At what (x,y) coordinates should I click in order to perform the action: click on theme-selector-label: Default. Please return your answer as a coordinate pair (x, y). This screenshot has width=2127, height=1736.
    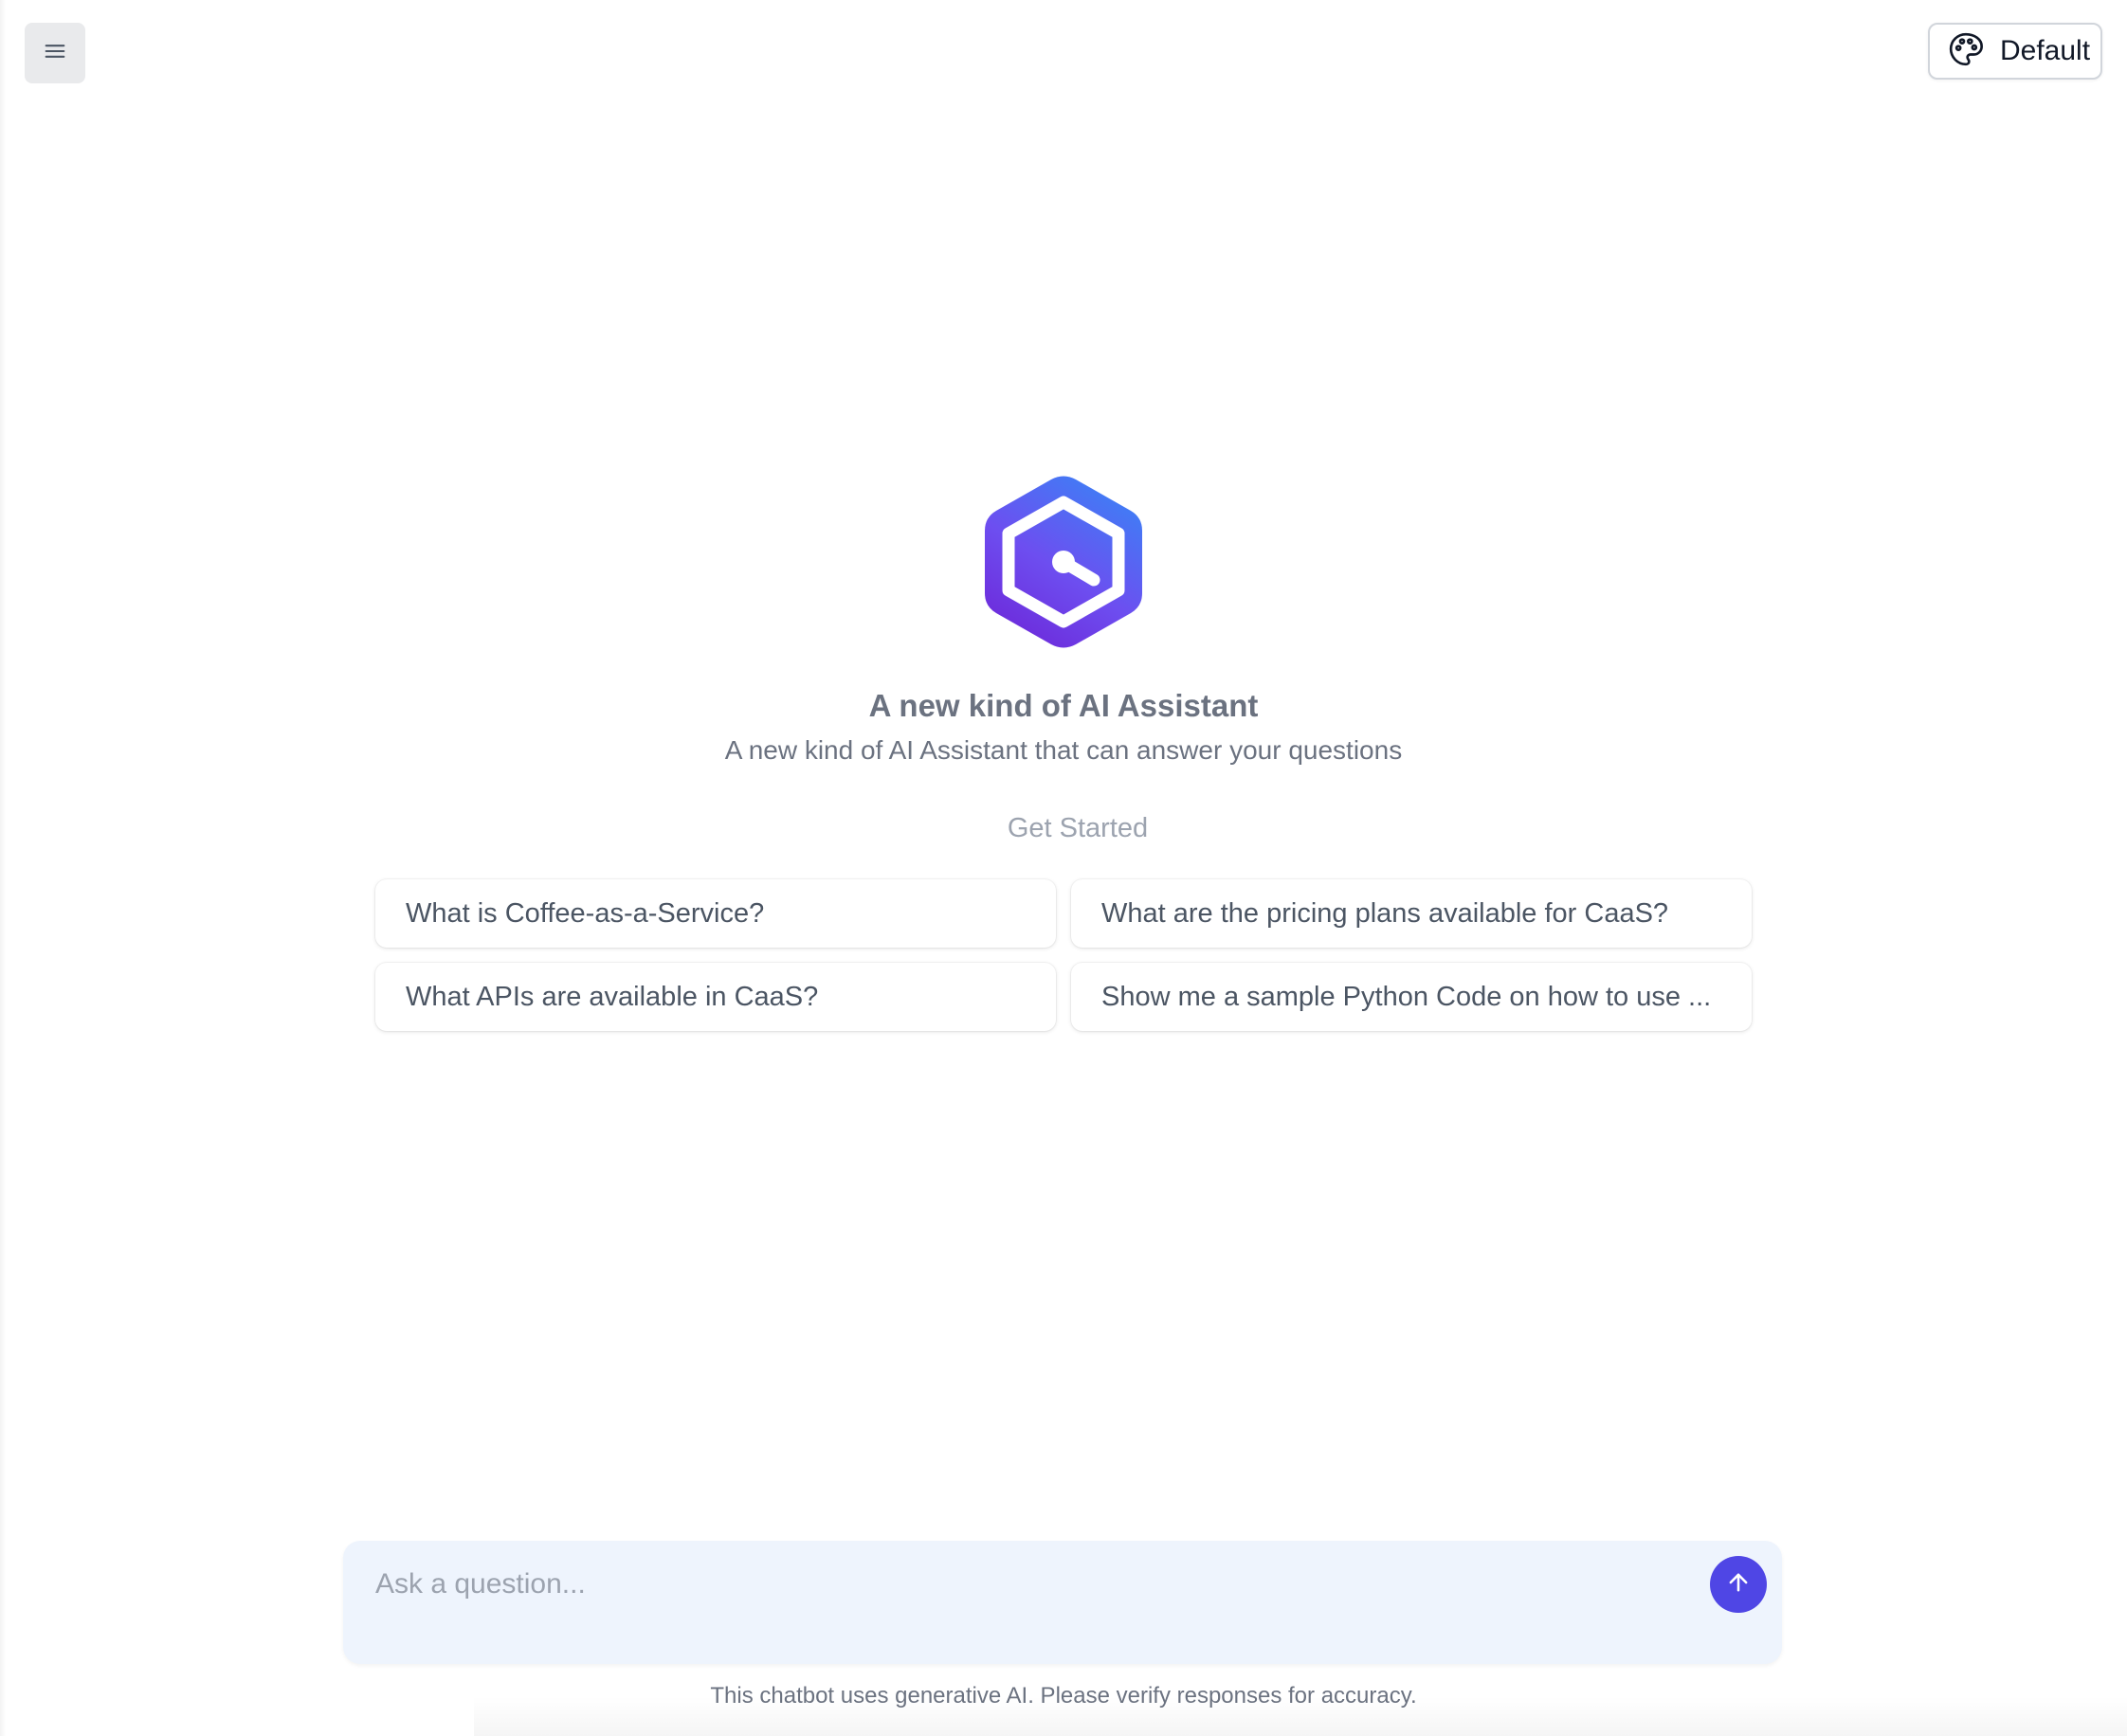
    Looking at the image, I should click on (2045, 50).